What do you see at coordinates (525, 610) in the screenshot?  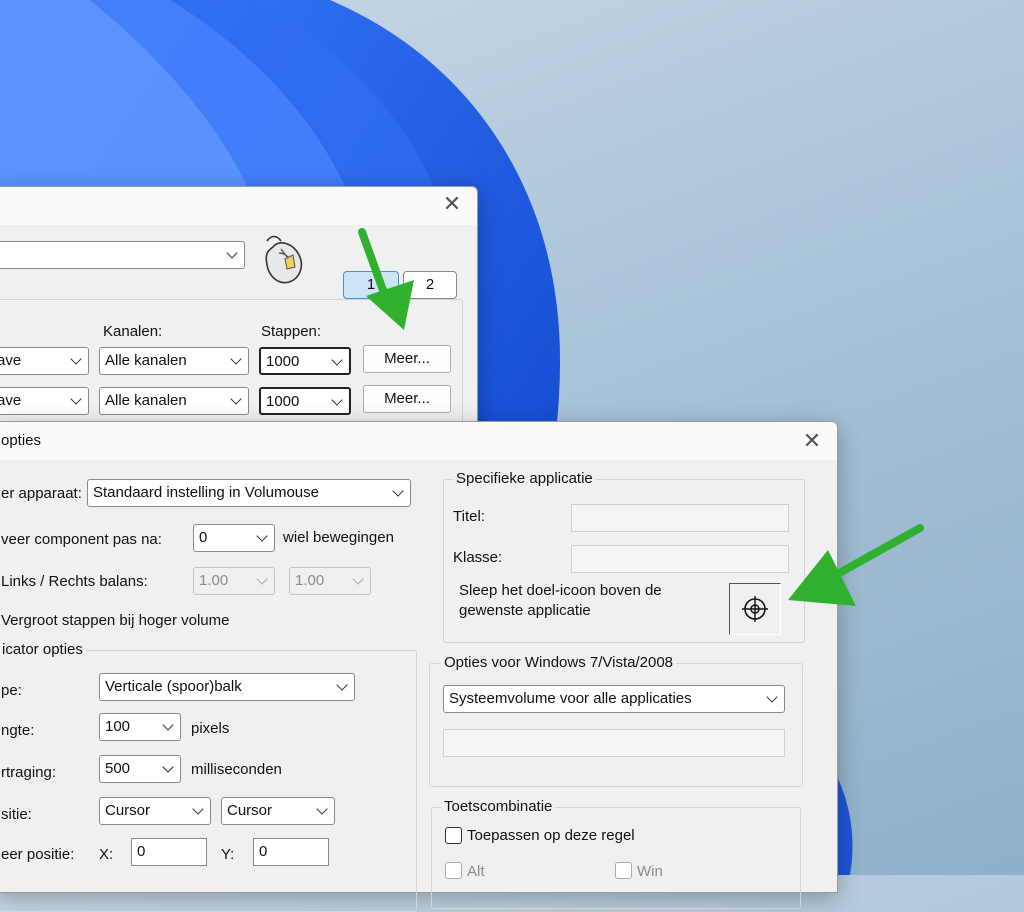 I see `drag-instruction-line-2: gewenste applicatie` at bounding box center [525, 610].